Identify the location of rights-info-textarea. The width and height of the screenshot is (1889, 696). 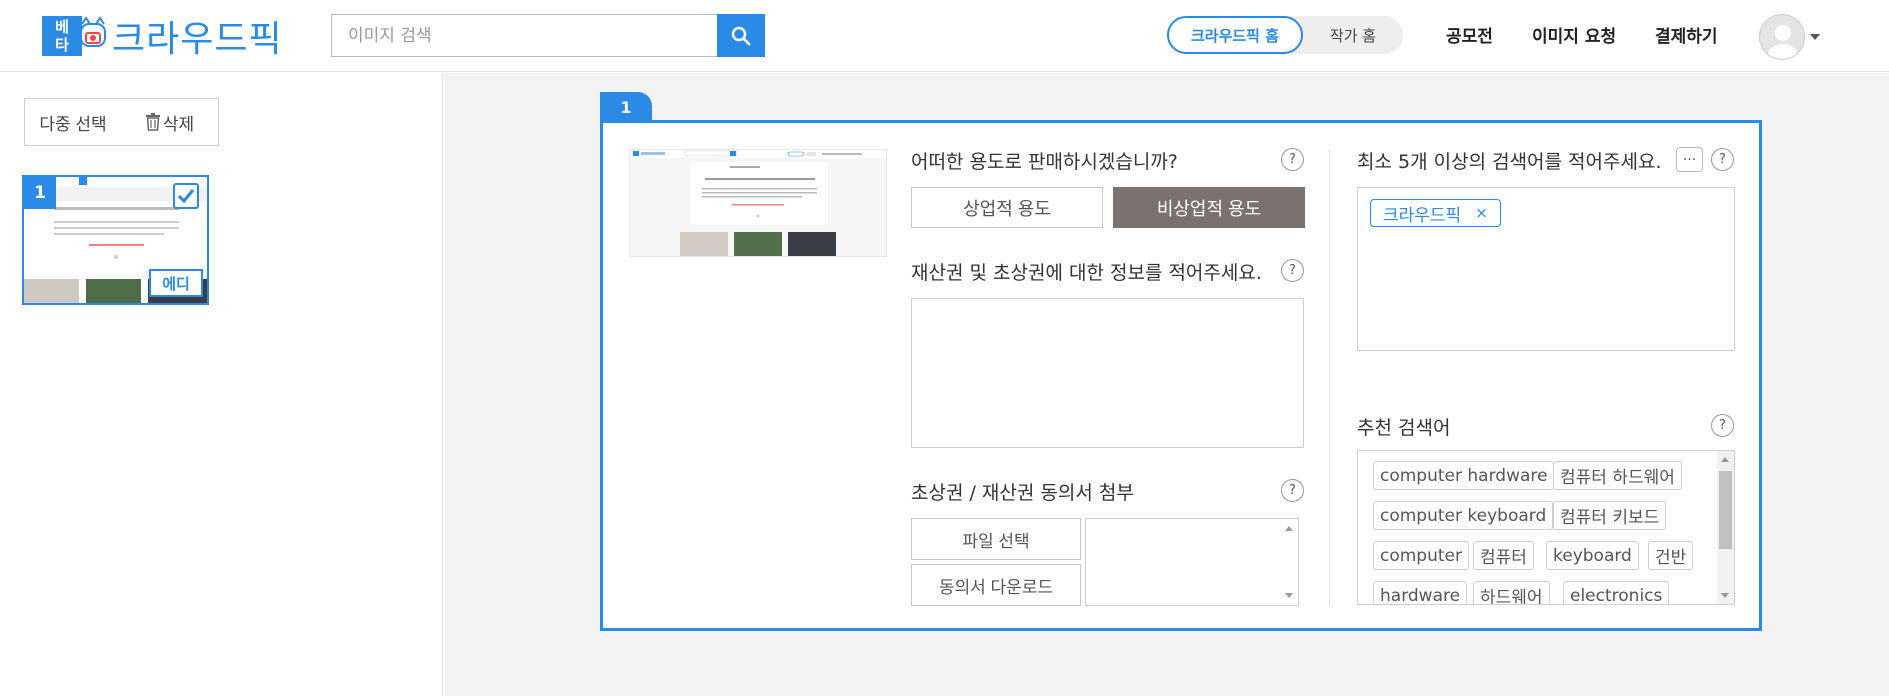
(1107, 373).